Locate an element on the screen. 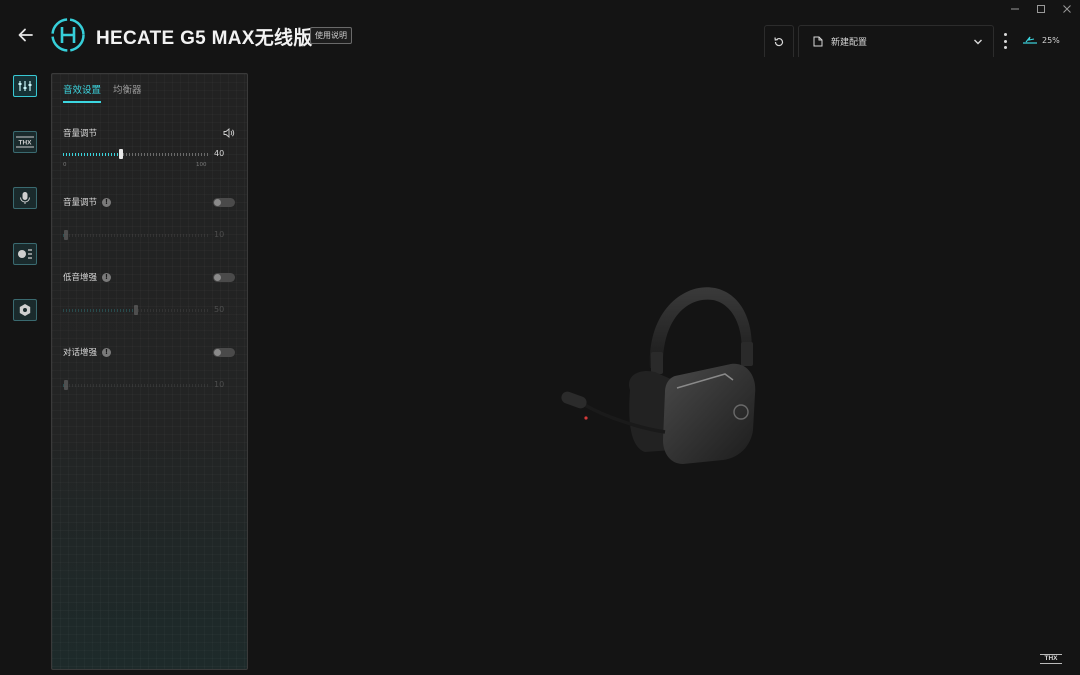 This screenshot has width=1080, height=675. nav-equalizer is located at coordinates (25, 86).